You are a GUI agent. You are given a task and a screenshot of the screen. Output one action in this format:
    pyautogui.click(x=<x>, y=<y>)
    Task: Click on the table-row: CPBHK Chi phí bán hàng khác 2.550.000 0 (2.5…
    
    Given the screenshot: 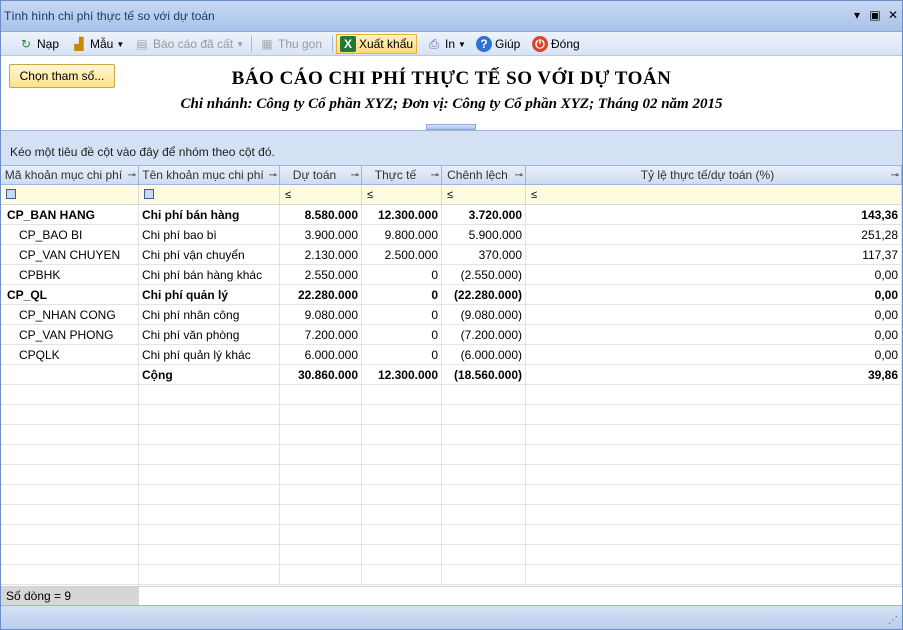 What is the action you would take?
    pyautogui.click(x=451, y=275)
    